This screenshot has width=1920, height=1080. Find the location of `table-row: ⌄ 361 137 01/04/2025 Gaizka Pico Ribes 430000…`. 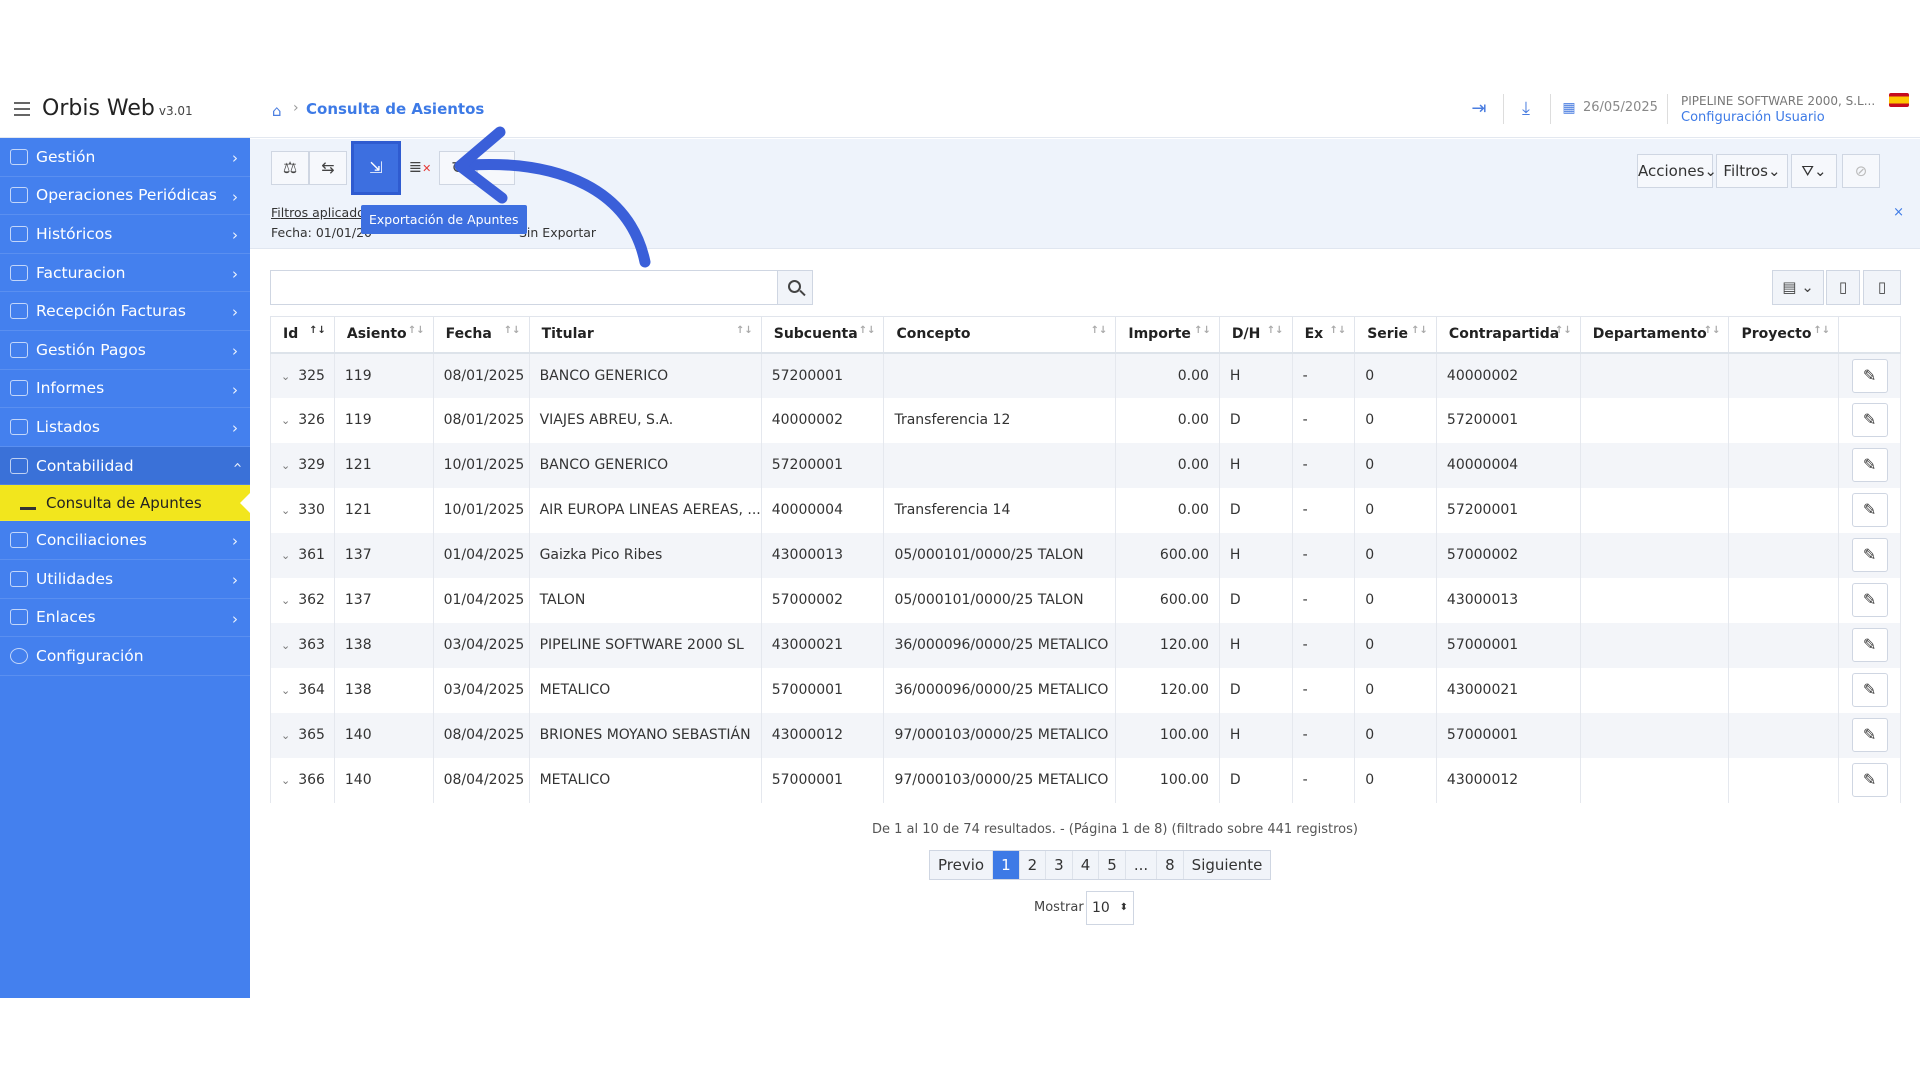

table-row: ⌄ 361 137 01/04/2025 Gaizka Pico Ribes 430000… is located at coordinates (1085, 555).